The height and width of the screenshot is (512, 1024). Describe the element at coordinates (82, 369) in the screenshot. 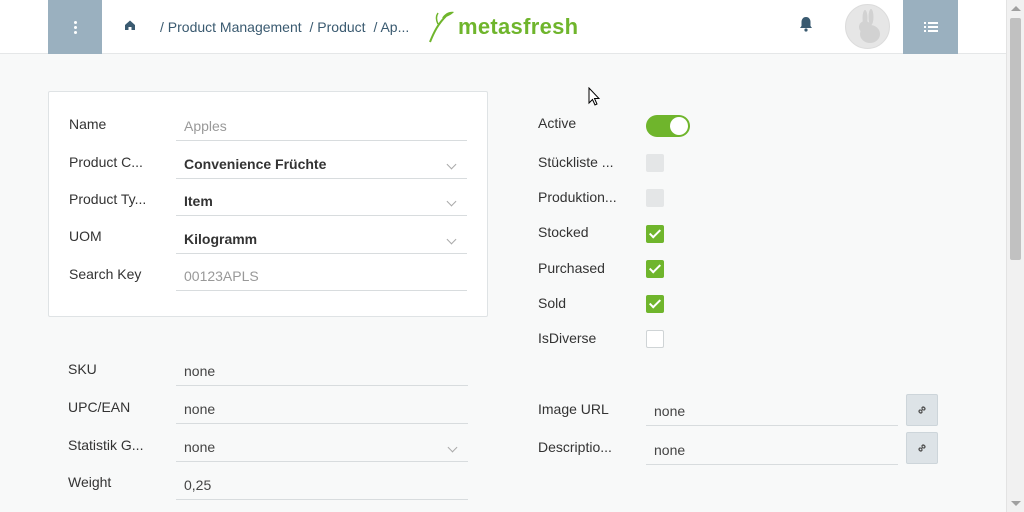

I see `sku-label: SKU` at that location.